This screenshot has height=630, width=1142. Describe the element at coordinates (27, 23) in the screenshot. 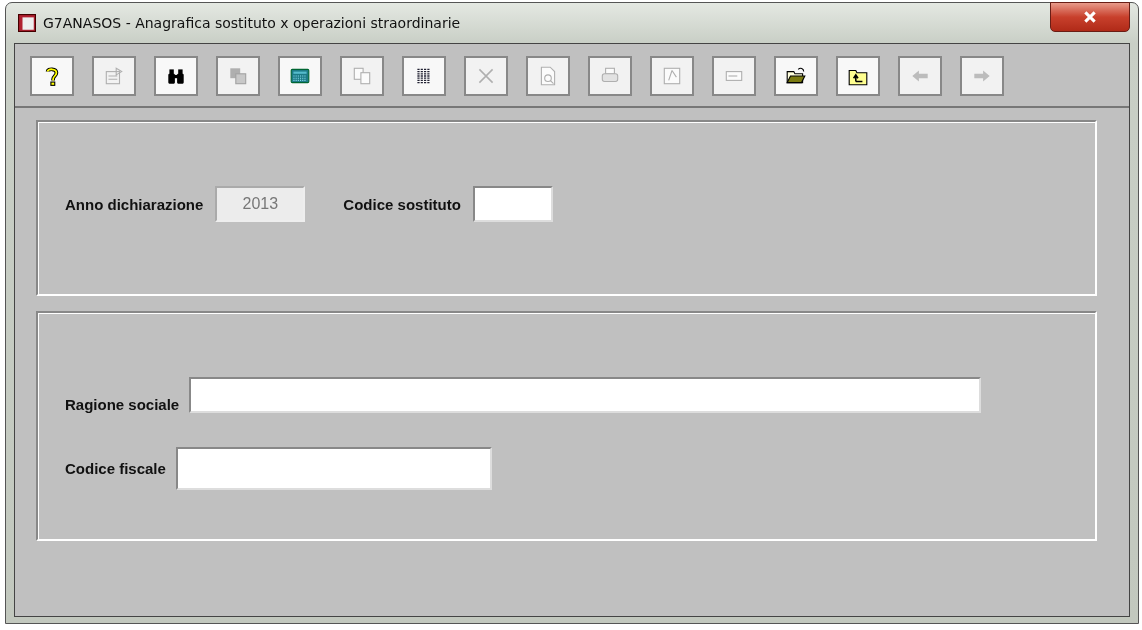

I see `window-icon` at that location.